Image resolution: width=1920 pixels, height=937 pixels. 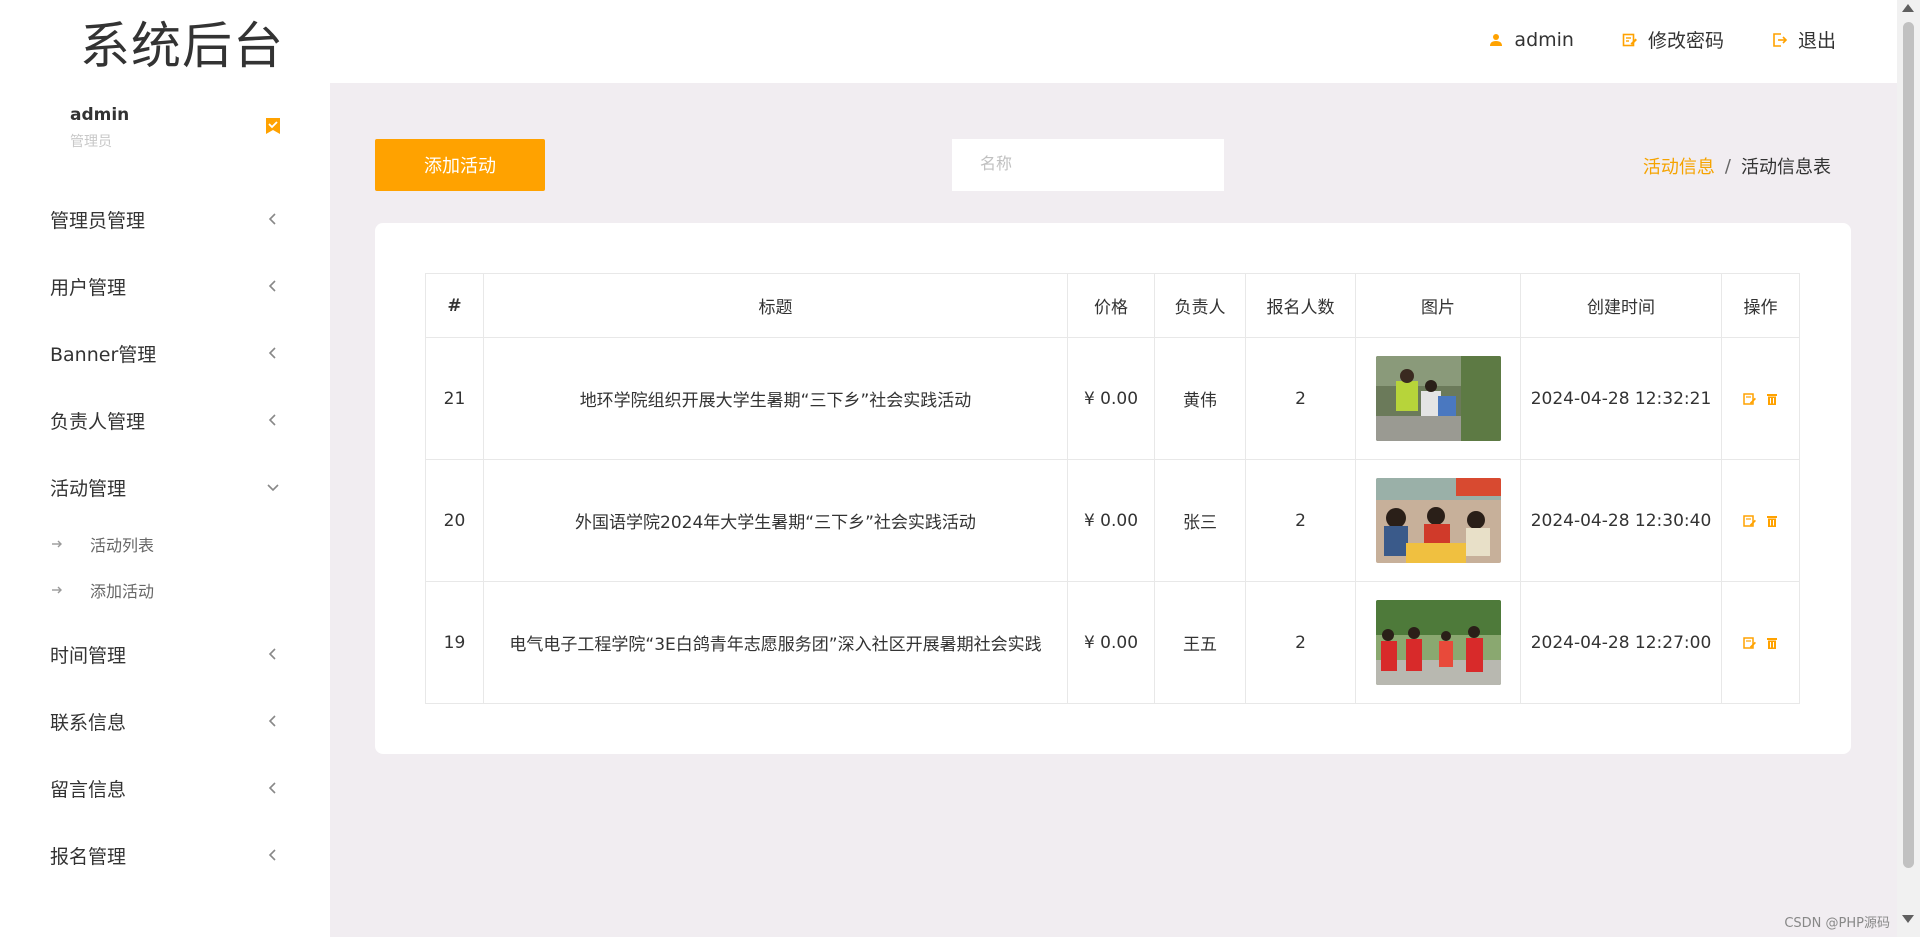 I want to click on sidebar-item-user-management: 用户管理, so click(x=165, y=286).